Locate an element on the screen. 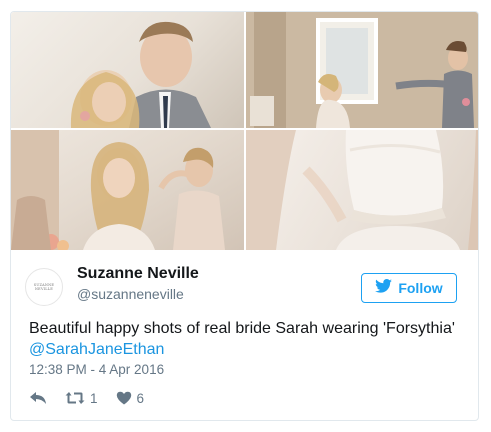 Image resolution: width=491 pixels, height=432 pixels. tweet-actions: 1 6 is located at coordinates (95, 398).